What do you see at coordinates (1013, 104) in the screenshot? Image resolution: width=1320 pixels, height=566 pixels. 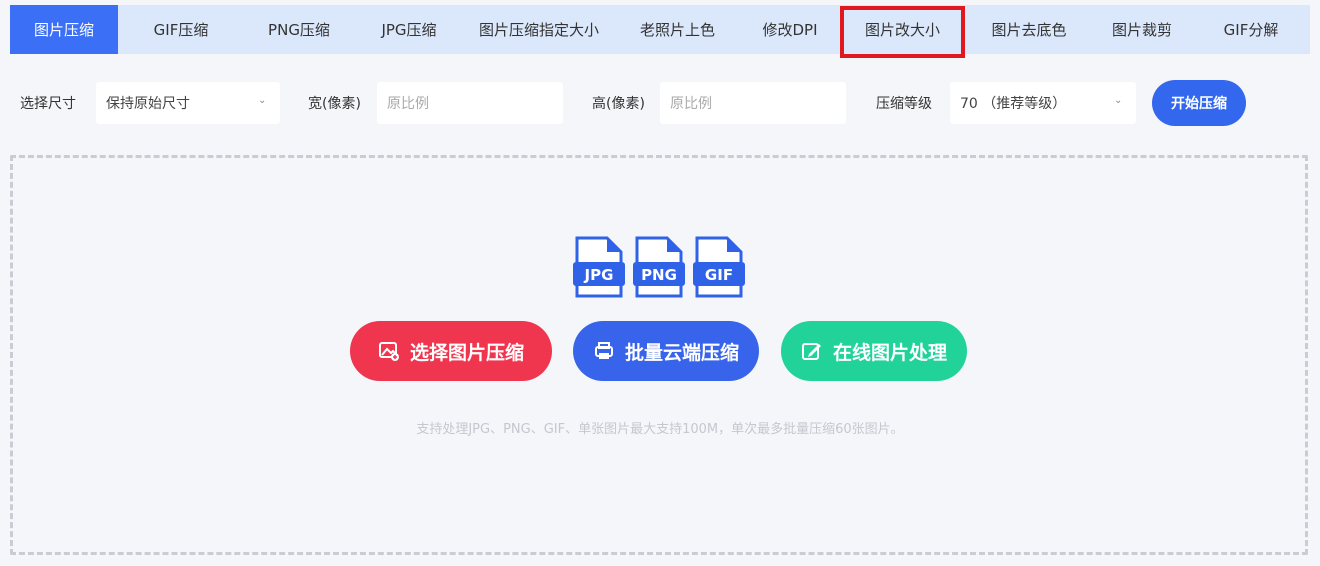 I see `level-select-value: 70 （推荐等级）` at bounding box center [1013, 104].